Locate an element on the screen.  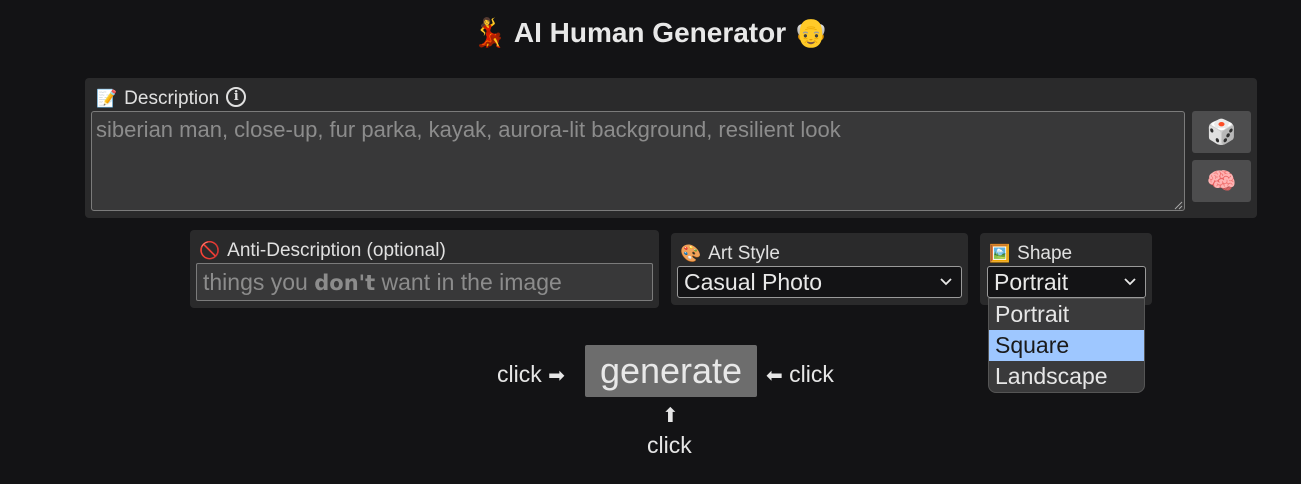
shape-panel: 🖼️ Shape Portrait is located at coordinates (1066, 269).